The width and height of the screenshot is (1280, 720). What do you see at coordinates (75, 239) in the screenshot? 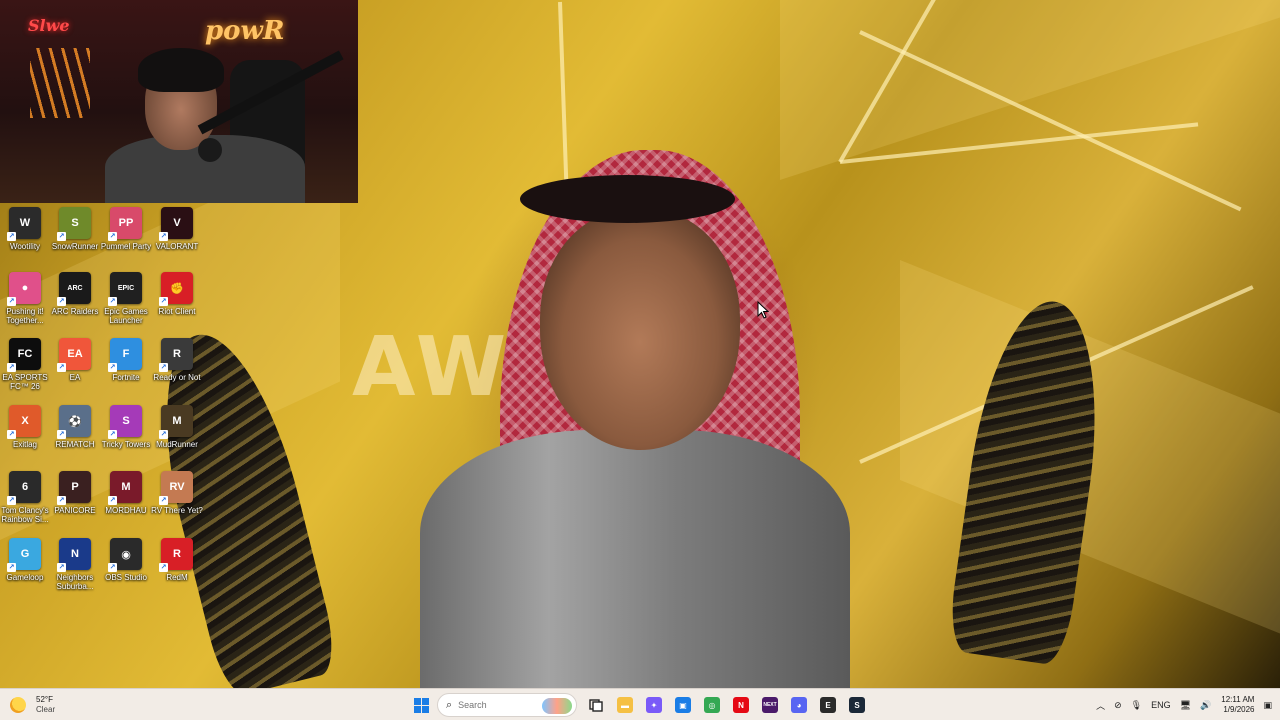
I see `desktop-shortcut: S ↗ SnowRunner` at bounding box center [75, 239].